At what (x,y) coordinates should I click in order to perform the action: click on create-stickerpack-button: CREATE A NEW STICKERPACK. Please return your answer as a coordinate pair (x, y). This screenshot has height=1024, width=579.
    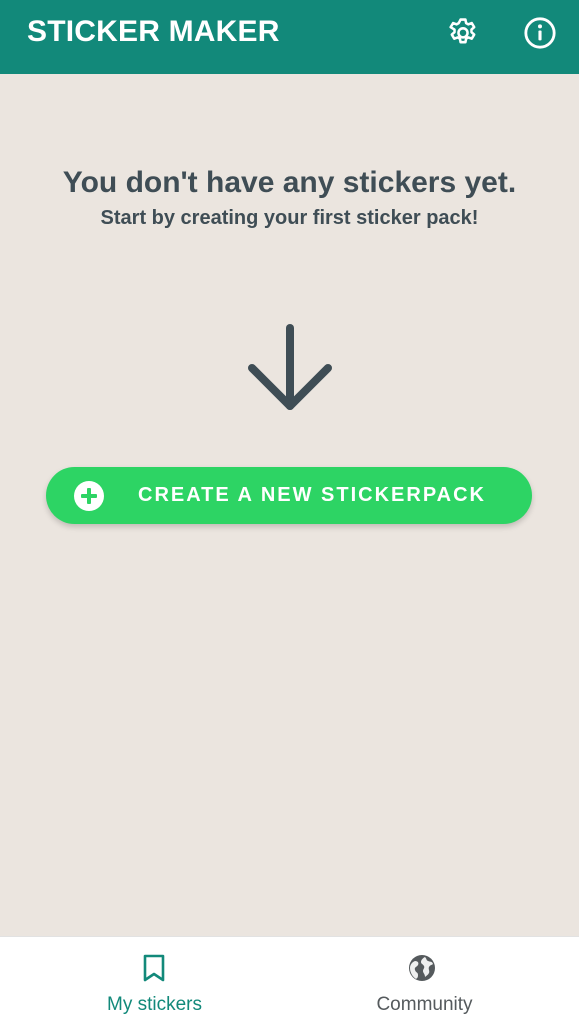
    Looking at the image, I should click on (289, 495).